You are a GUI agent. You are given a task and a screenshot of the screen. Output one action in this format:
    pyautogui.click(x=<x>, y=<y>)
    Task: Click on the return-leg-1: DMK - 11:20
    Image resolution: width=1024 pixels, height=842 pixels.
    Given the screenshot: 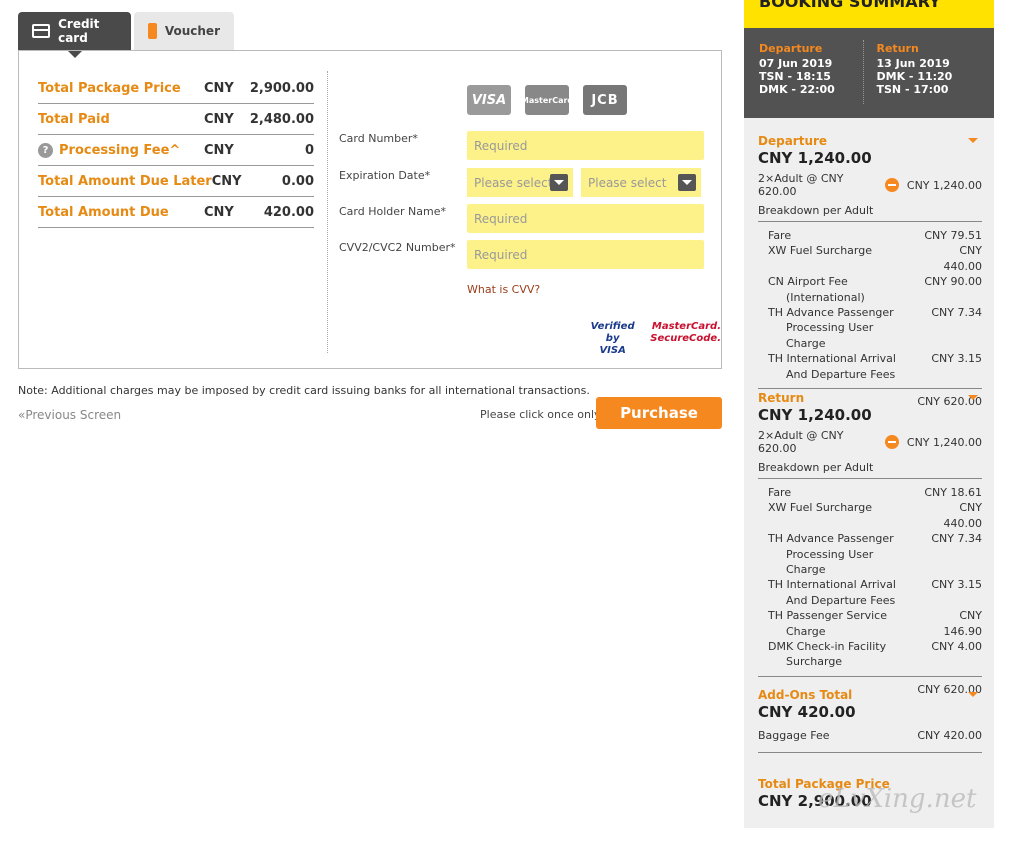 What is the action you would take?
    pyautogui.click(x=914, y=76)
    